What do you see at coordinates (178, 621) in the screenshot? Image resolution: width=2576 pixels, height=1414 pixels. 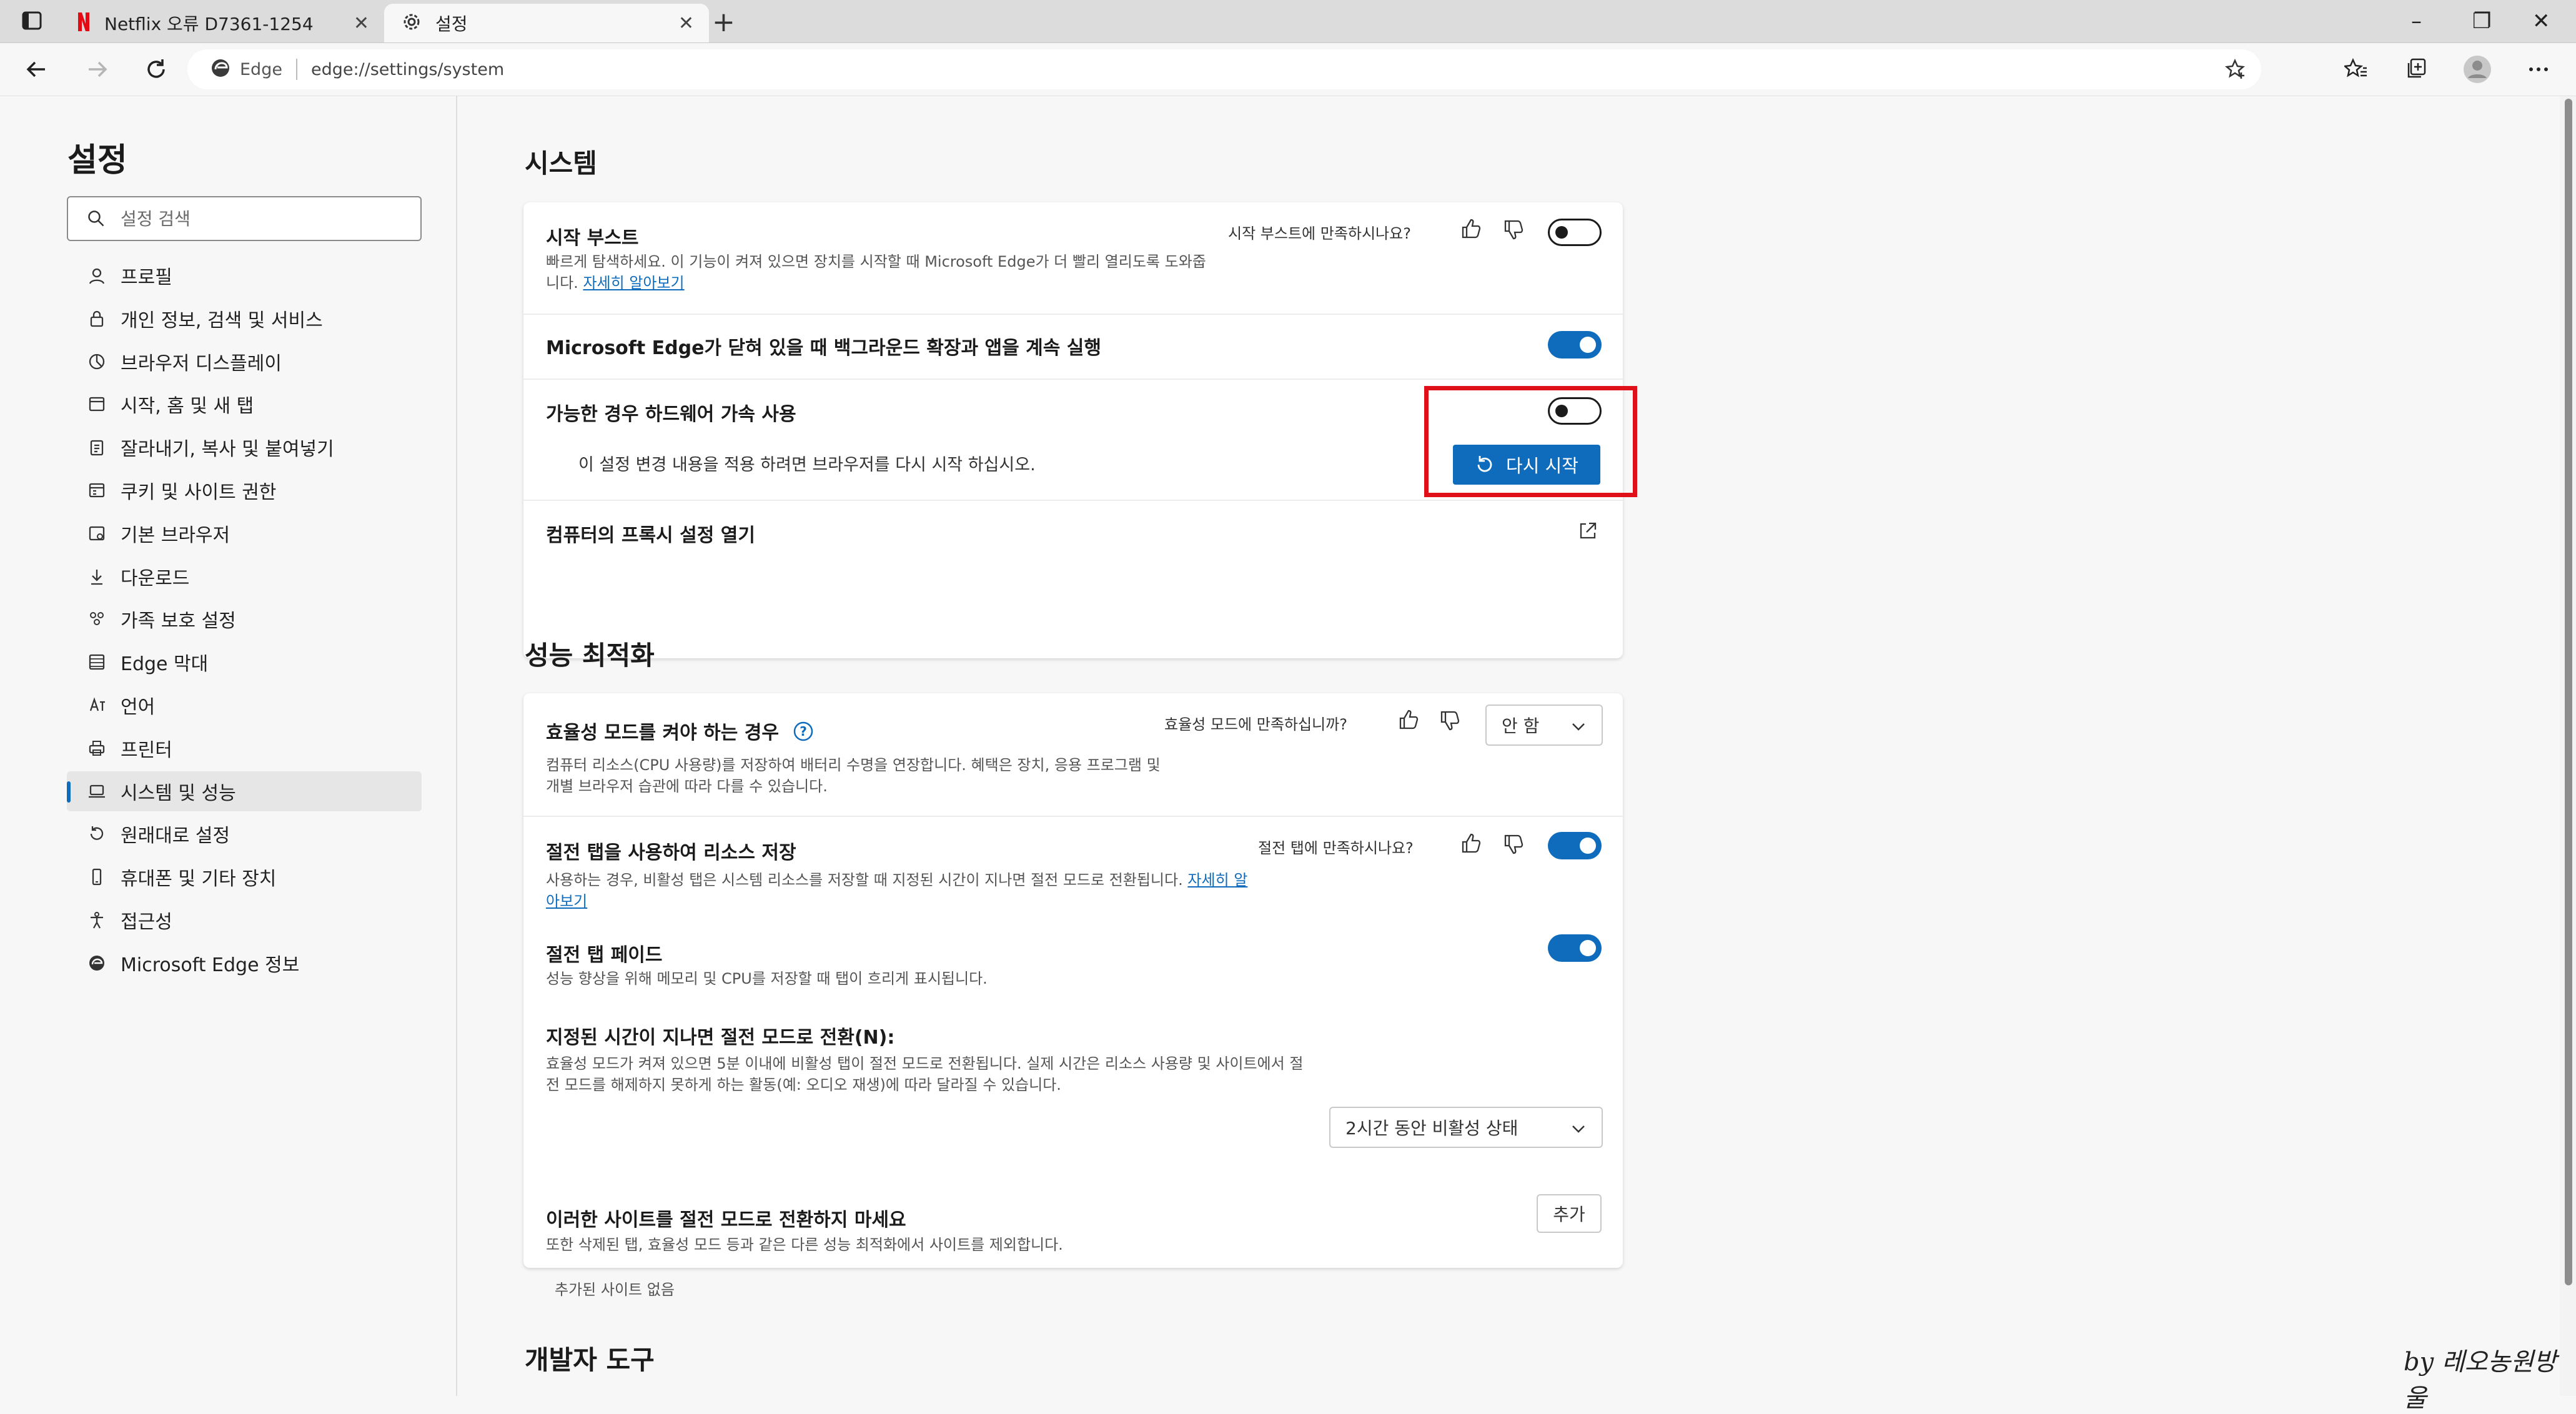 I see `sidebar-item-label: 가족 보호 설정` at bounding box center [178, 621].